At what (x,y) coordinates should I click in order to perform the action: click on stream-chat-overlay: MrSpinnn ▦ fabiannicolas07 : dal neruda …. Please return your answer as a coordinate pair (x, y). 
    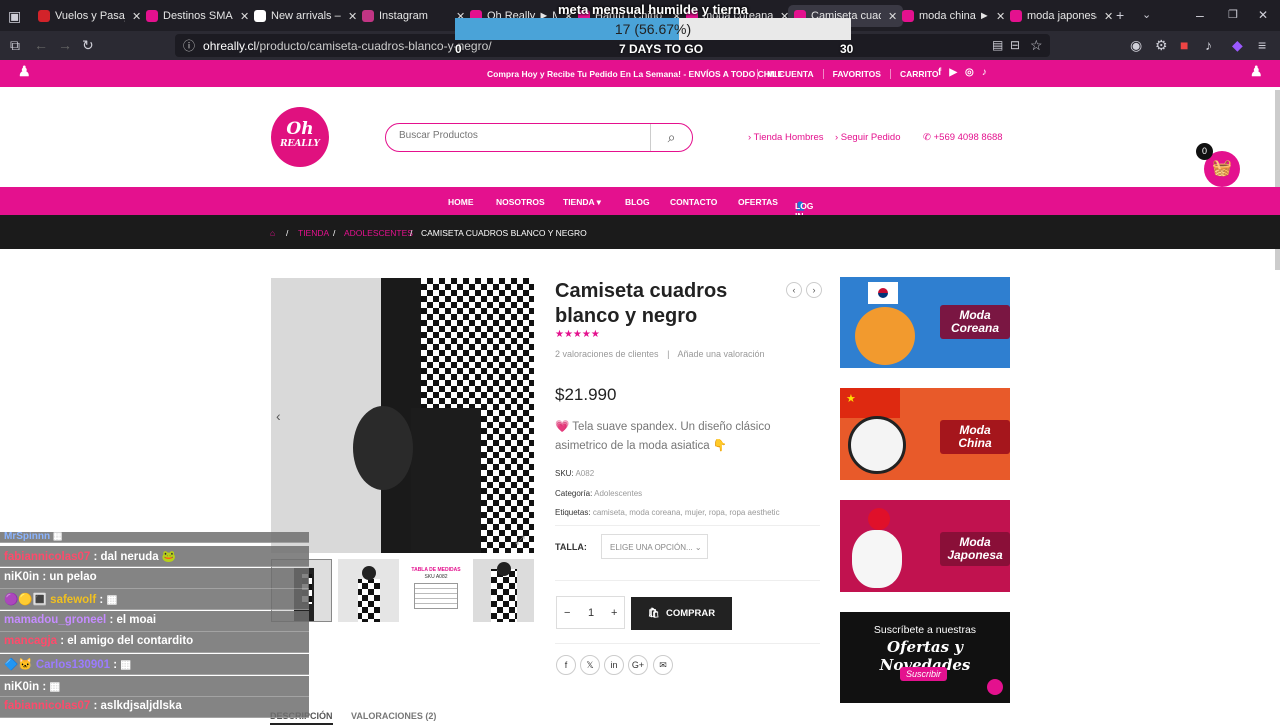
    Looking at the image, I should click on (154, 626).